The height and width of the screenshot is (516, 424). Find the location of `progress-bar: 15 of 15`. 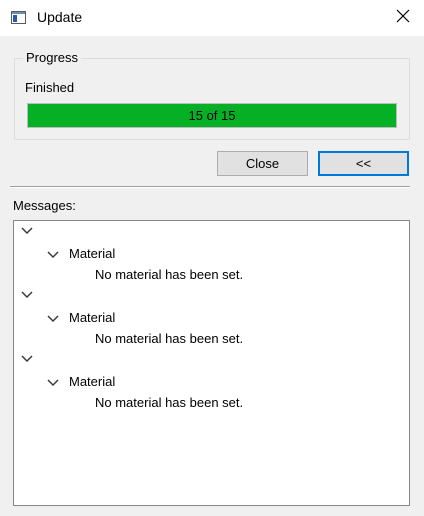

progress-bar: 15 of 15 is located at coordinates (212, 115).